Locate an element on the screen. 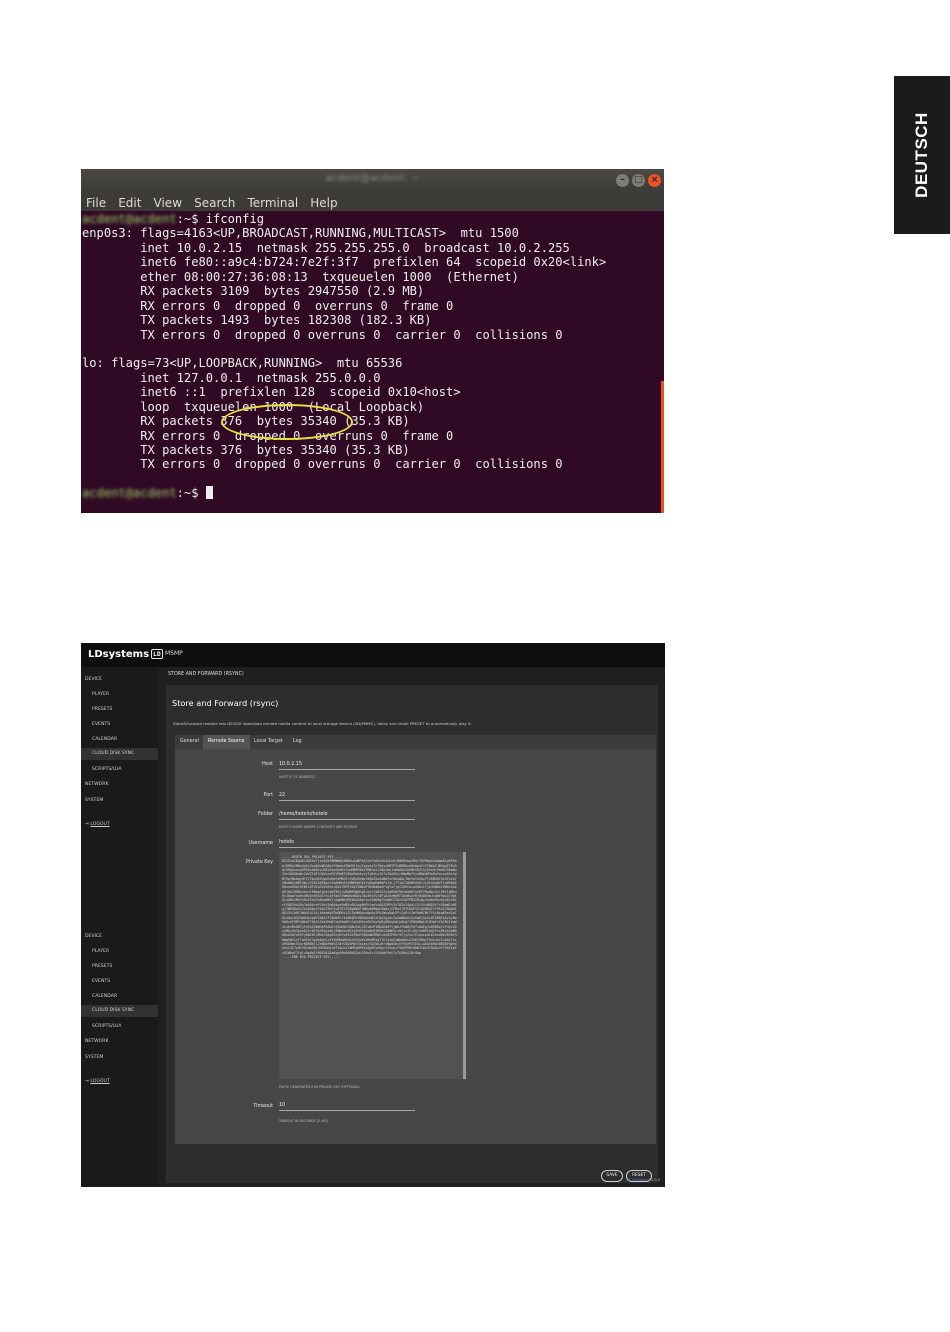 Image resolution: width=950 pixels, height=1332 pixels. brand-mark: LD is located at coordinates (157, 654).